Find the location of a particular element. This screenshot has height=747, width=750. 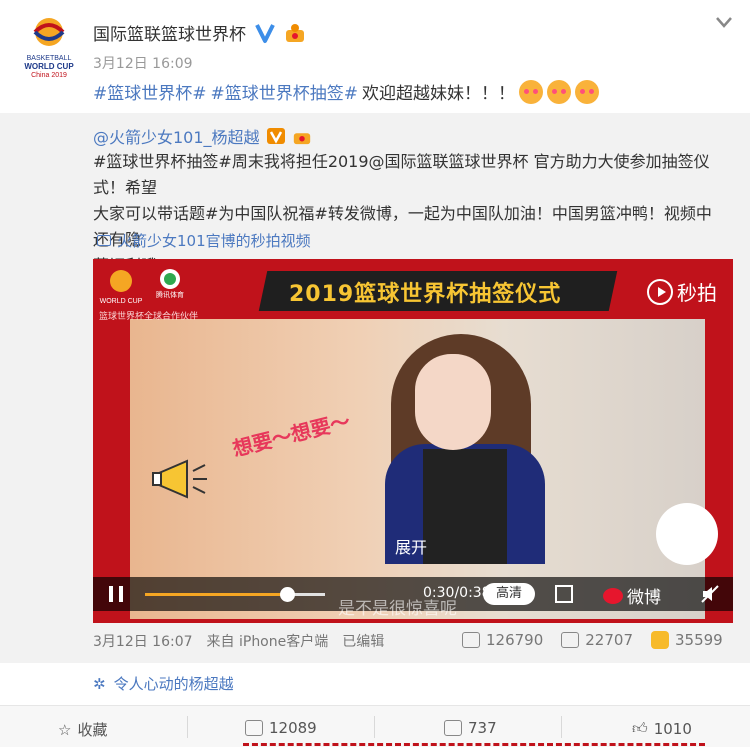

progress-bar is located at coordinates (235, 594).